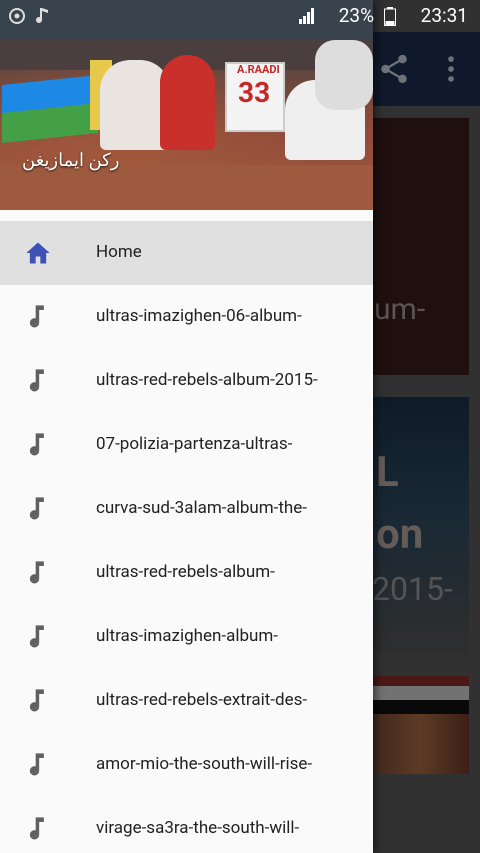 Image resolution: width=480 pixels, height=853 pixels. Describe the element at coordinates (204, 764) in the screenshot. I see `drawer-item-label: amor-mio-the-south-will-rise-` at that location.